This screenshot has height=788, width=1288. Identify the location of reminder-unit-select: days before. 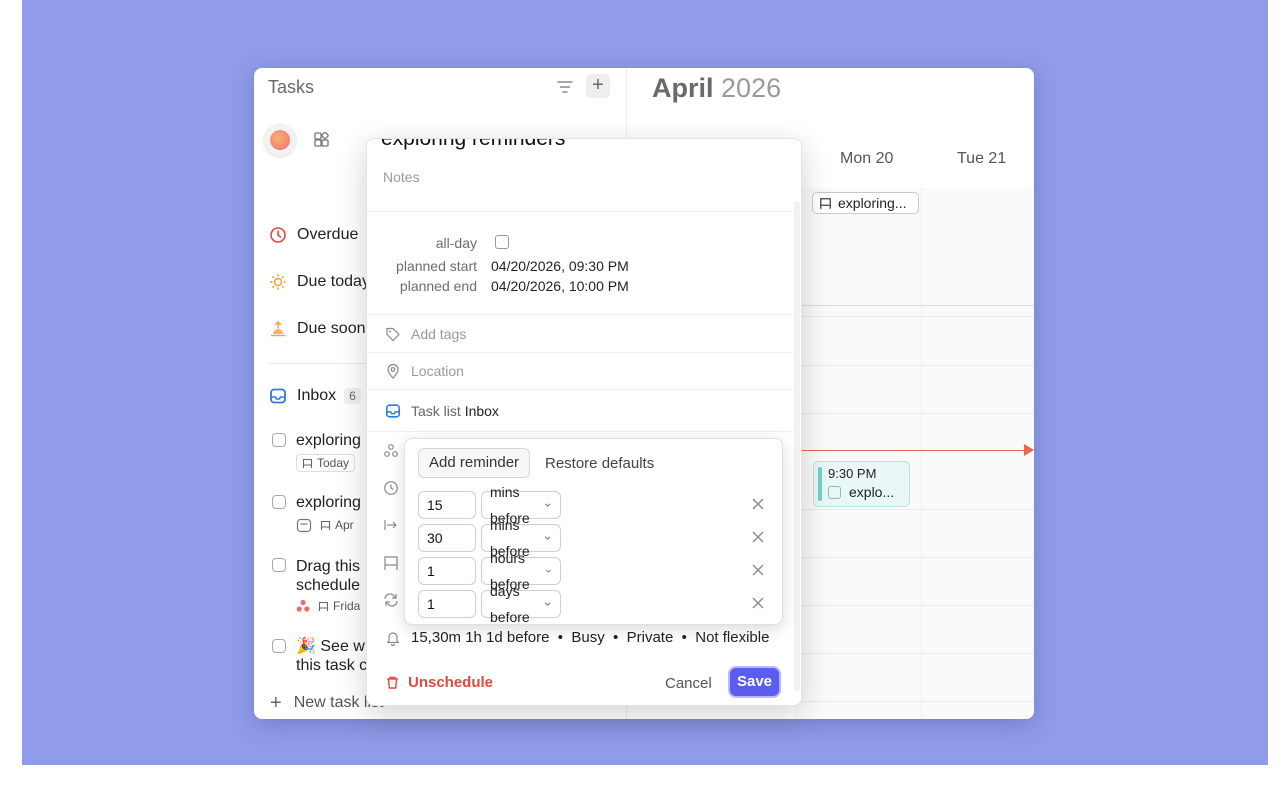
(521, 604).